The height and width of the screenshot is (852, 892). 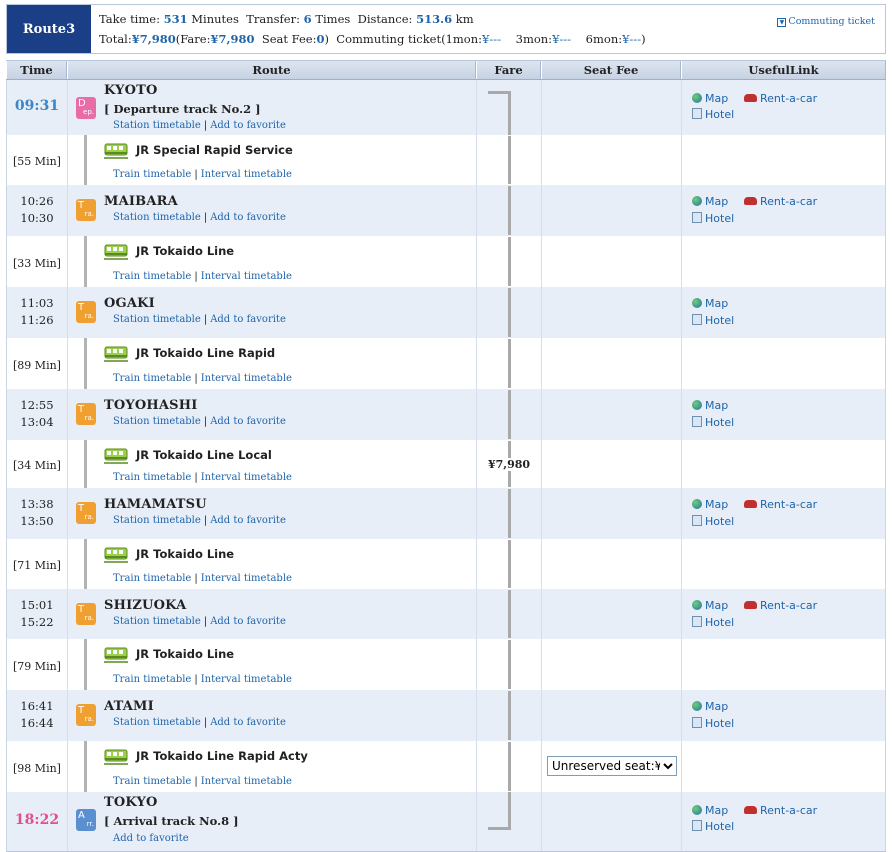 I want to click on badge-letter: A, so click(x=81, y=815).